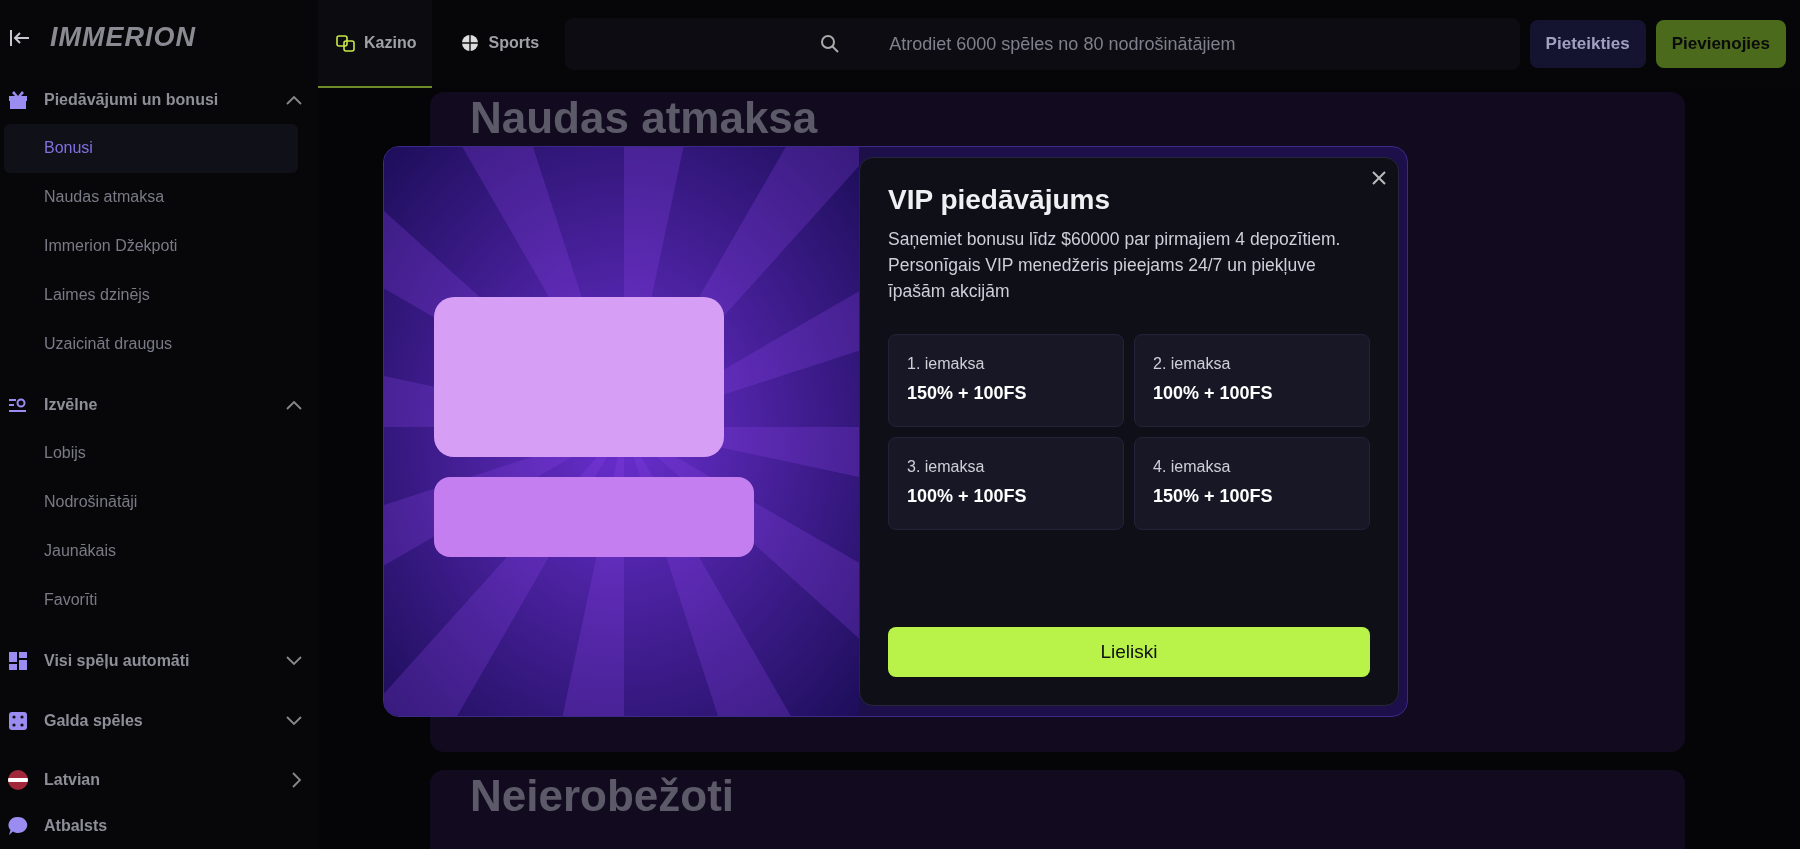 The width and height of the screenshot is (1800, 849). I want to click on grid-icon, so click(18, 660).